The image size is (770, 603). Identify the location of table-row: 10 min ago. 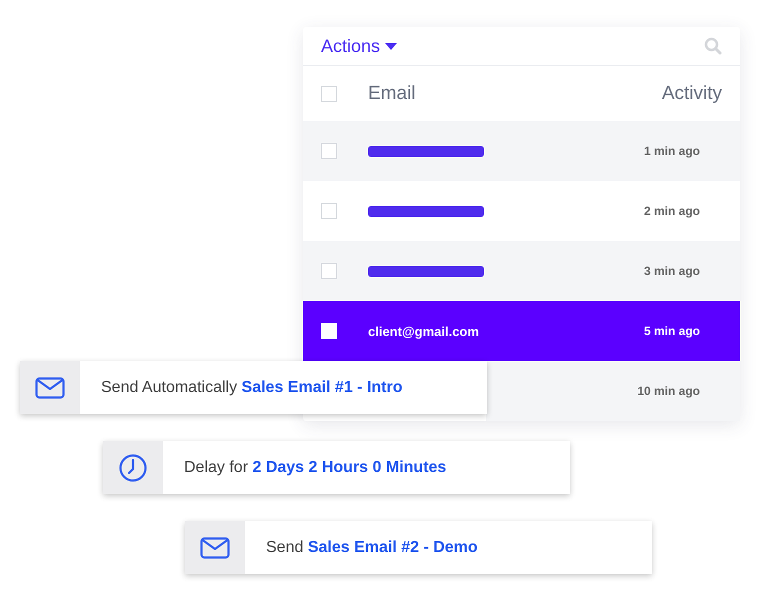
(613, 391).